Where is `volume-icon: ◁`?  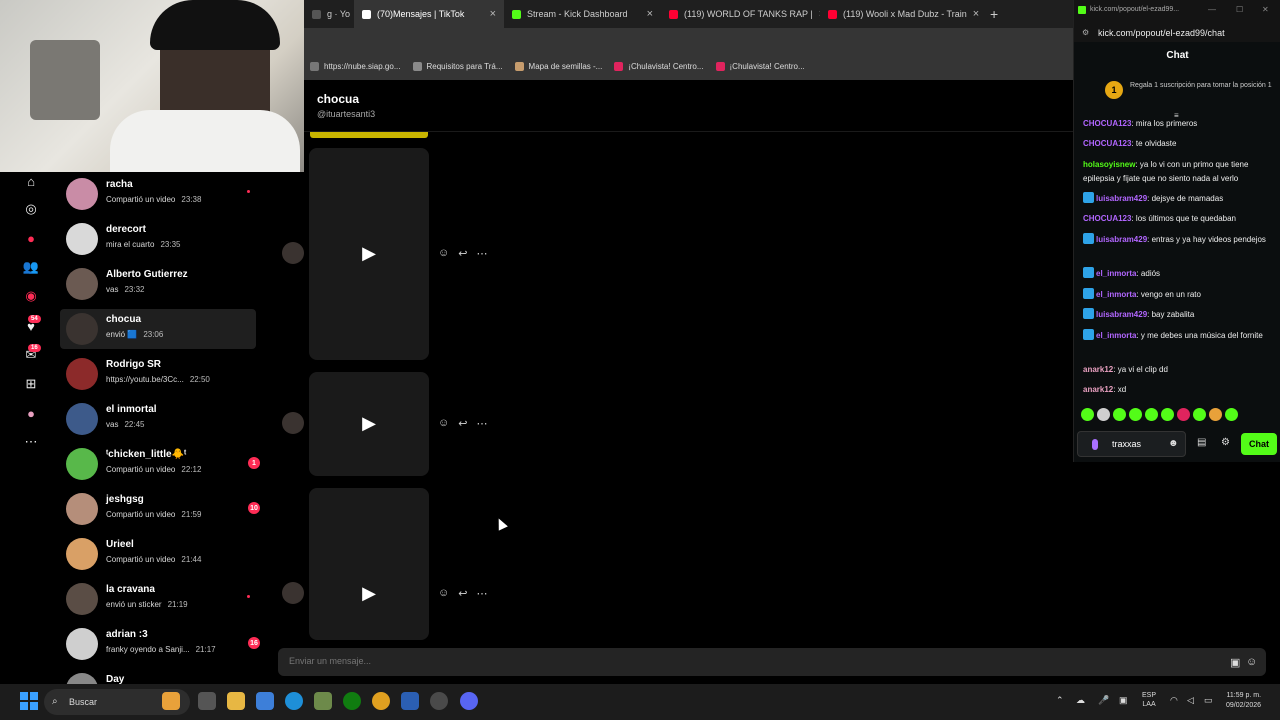 volume-icon: ◁ is located at coordinates (1190, 700).